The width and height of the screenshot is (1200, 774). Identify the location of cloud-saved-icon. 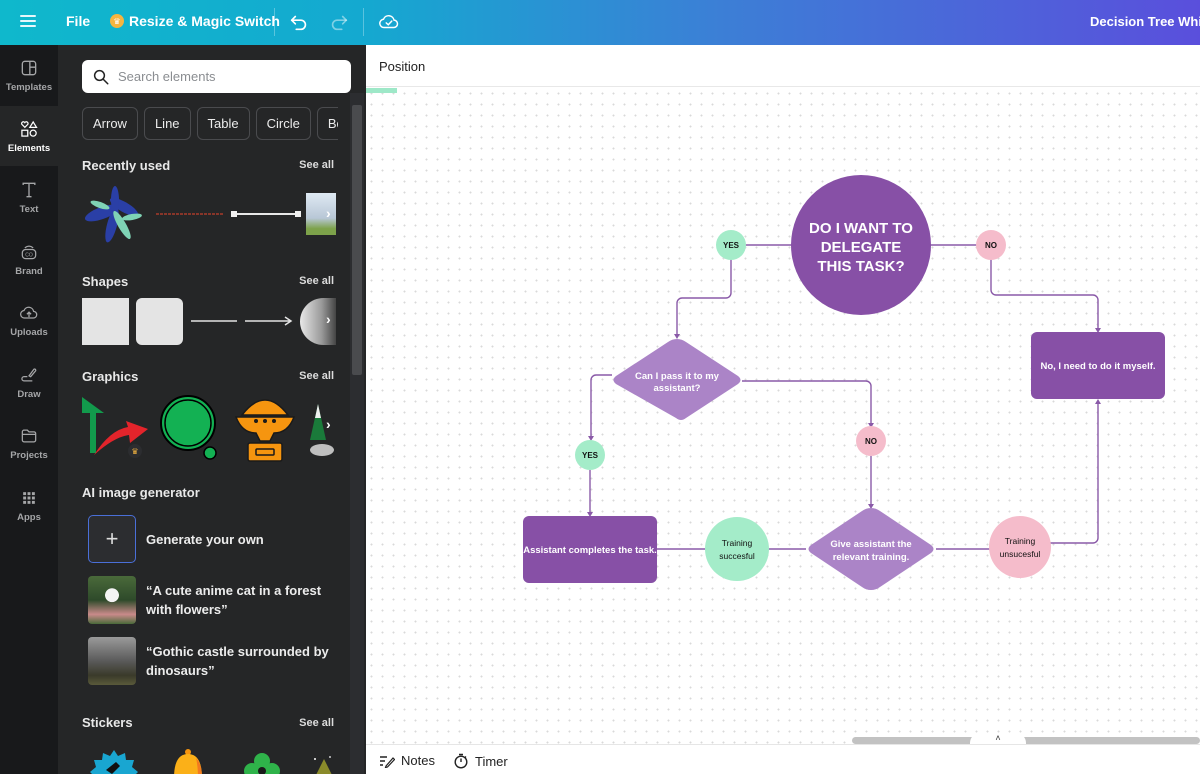
(389, 22).